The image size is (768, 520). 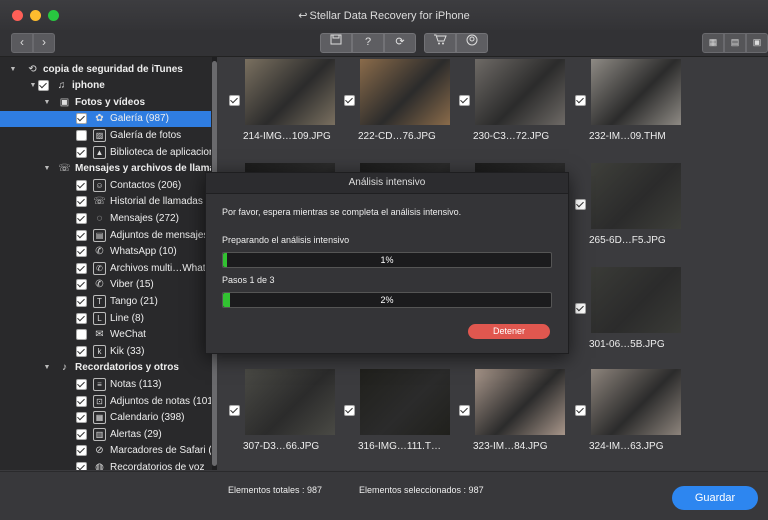 What do you see at coordinates (44, 43) in the screenshot?
I see `forward-button: ›` at bounding box center [44, 43].